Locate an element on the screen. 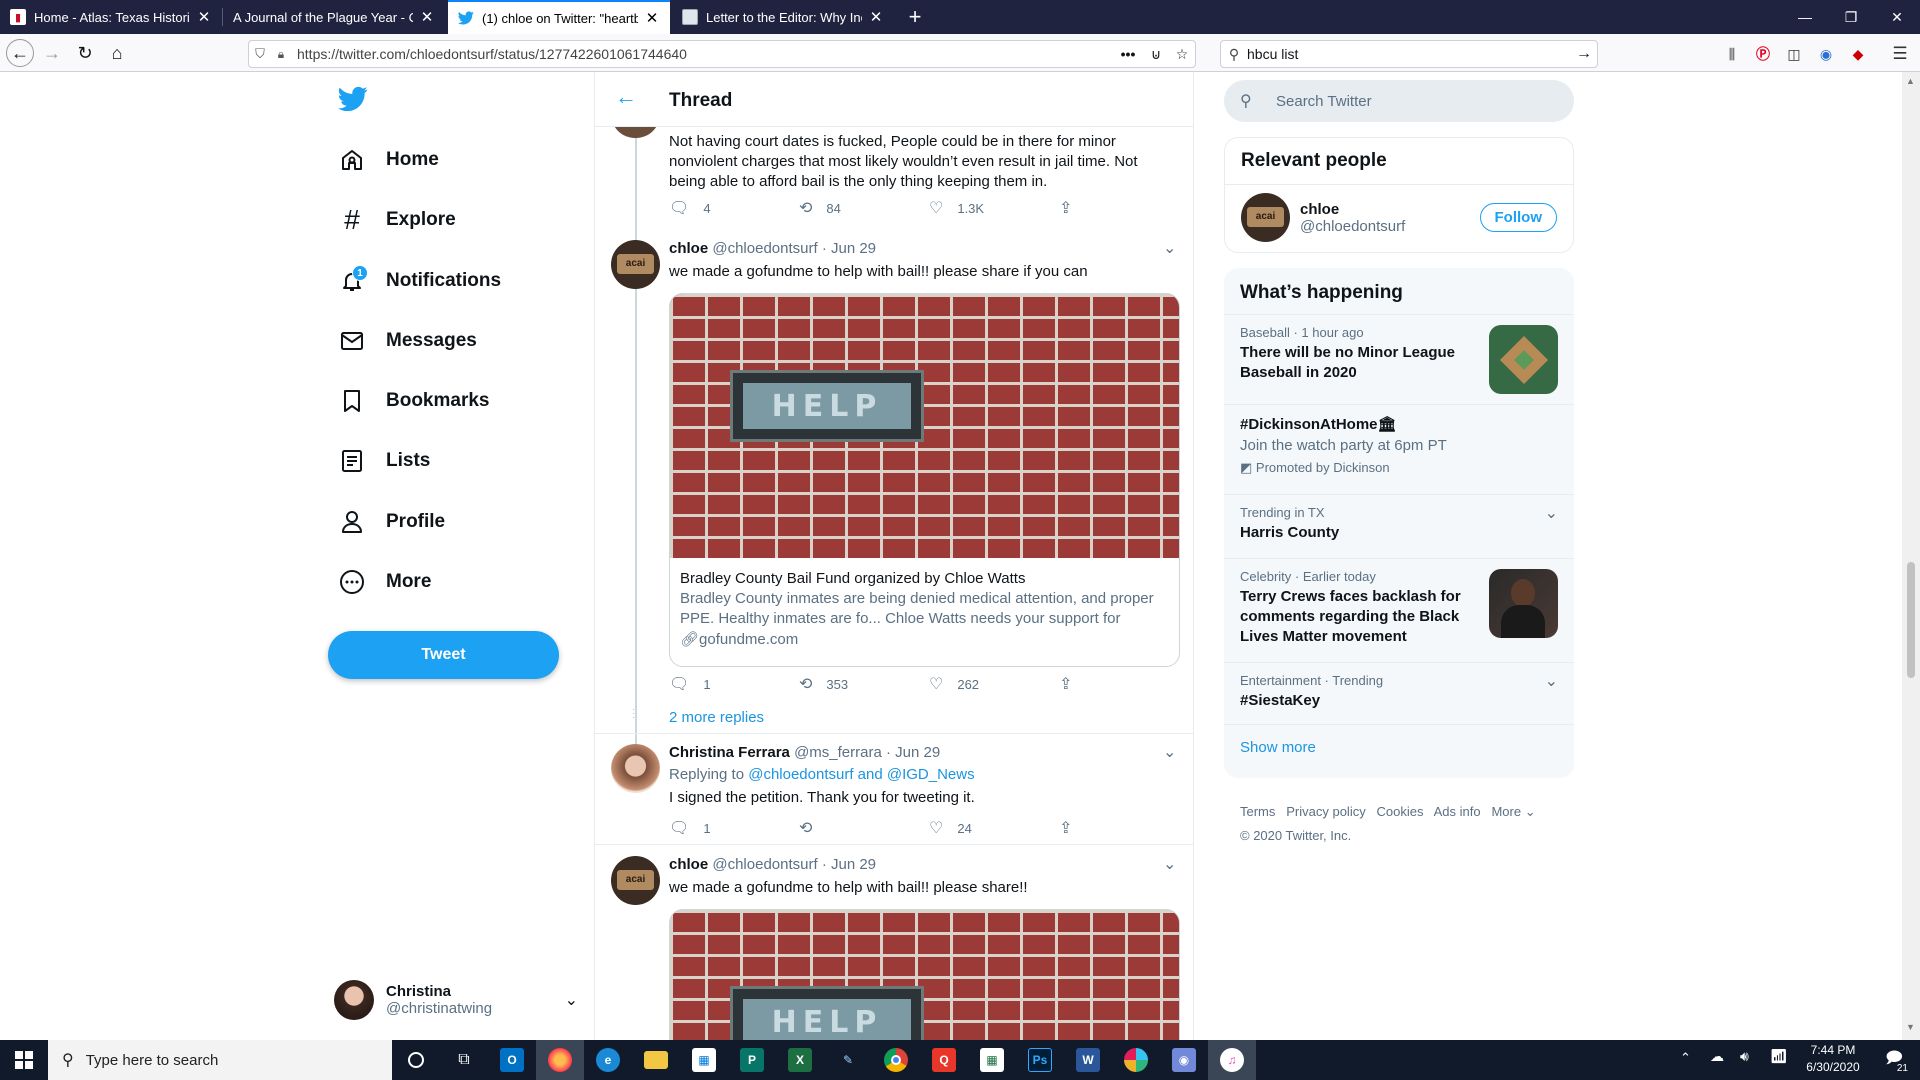 This screenshot has height=1080, width=1920. library-icon: ⫼ is located at coordinates (1732, 54).